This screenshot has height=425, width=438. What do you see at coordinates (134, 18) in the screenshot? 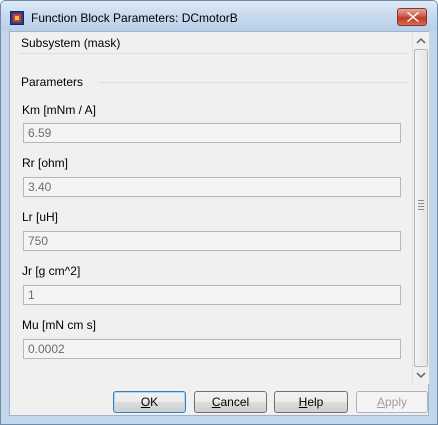
I see `window-title: Function Block Parameters: DCmotorB` at bounding box center [134, 18].